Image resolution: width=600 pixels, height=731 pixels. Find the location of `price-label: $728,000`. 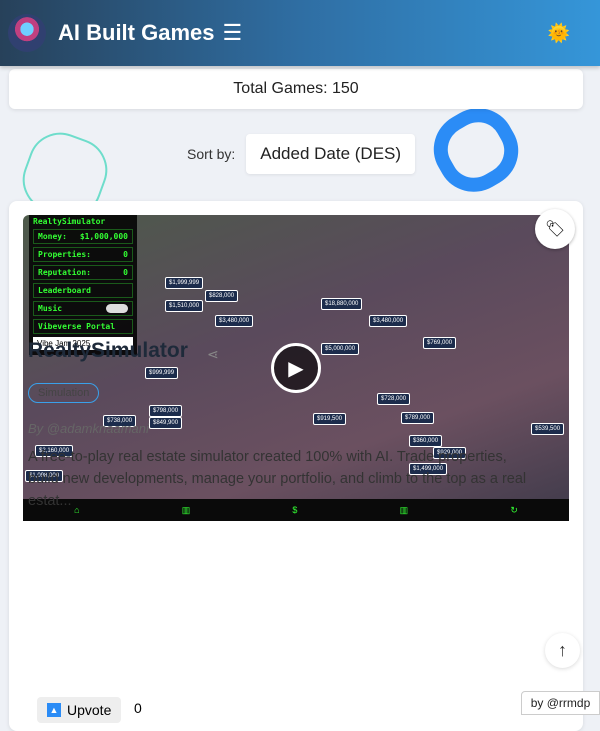

price-label: $728,000 is located at coordinates (394, 399).